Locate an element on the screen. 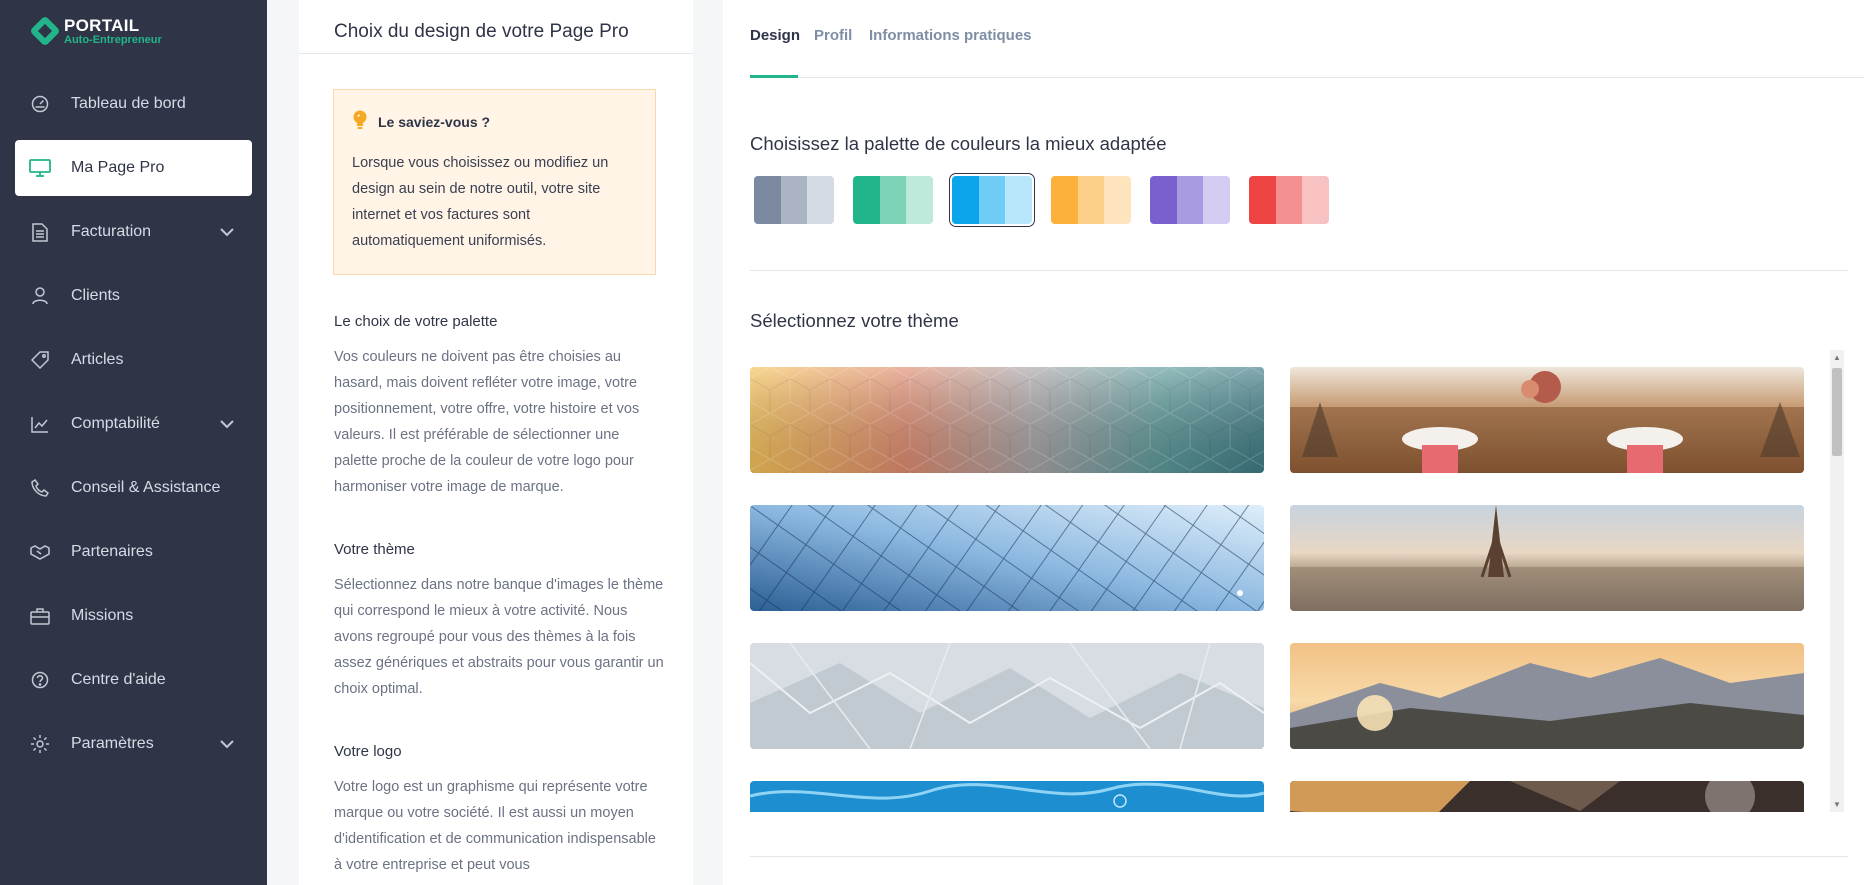 The width and height of the screenshot is (1864, 885). theme-white-polygons is located at coordinates (1007, 696).